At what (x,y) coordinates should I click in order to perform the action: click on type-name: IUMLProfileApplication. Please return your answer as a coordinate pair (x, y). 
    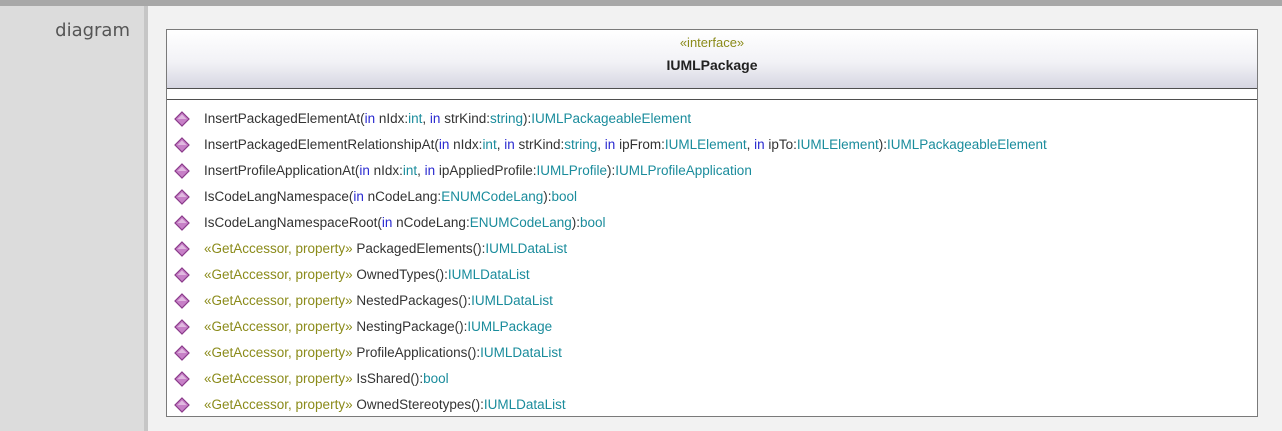
    Looking at the image, I should click on (683, 170).